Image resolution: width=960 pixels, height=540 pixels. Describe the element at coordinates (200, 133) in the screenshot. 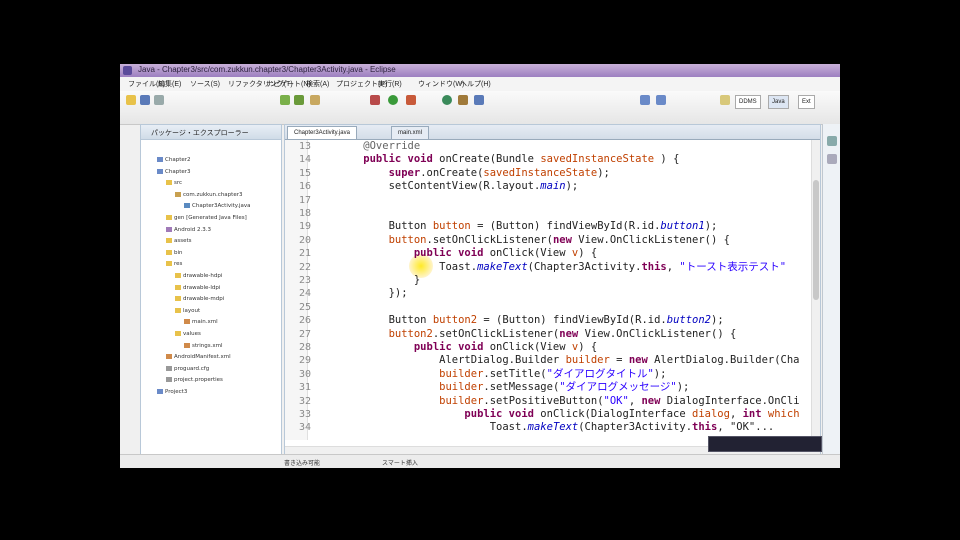

I see `package-explorer-title: パッケージ・エクスプローラー` at that location.